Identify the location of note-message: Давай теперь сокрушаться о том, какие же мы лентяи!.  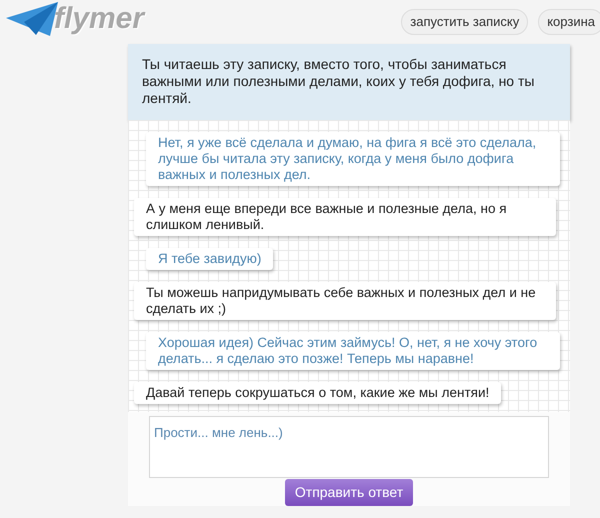
(318, 393).